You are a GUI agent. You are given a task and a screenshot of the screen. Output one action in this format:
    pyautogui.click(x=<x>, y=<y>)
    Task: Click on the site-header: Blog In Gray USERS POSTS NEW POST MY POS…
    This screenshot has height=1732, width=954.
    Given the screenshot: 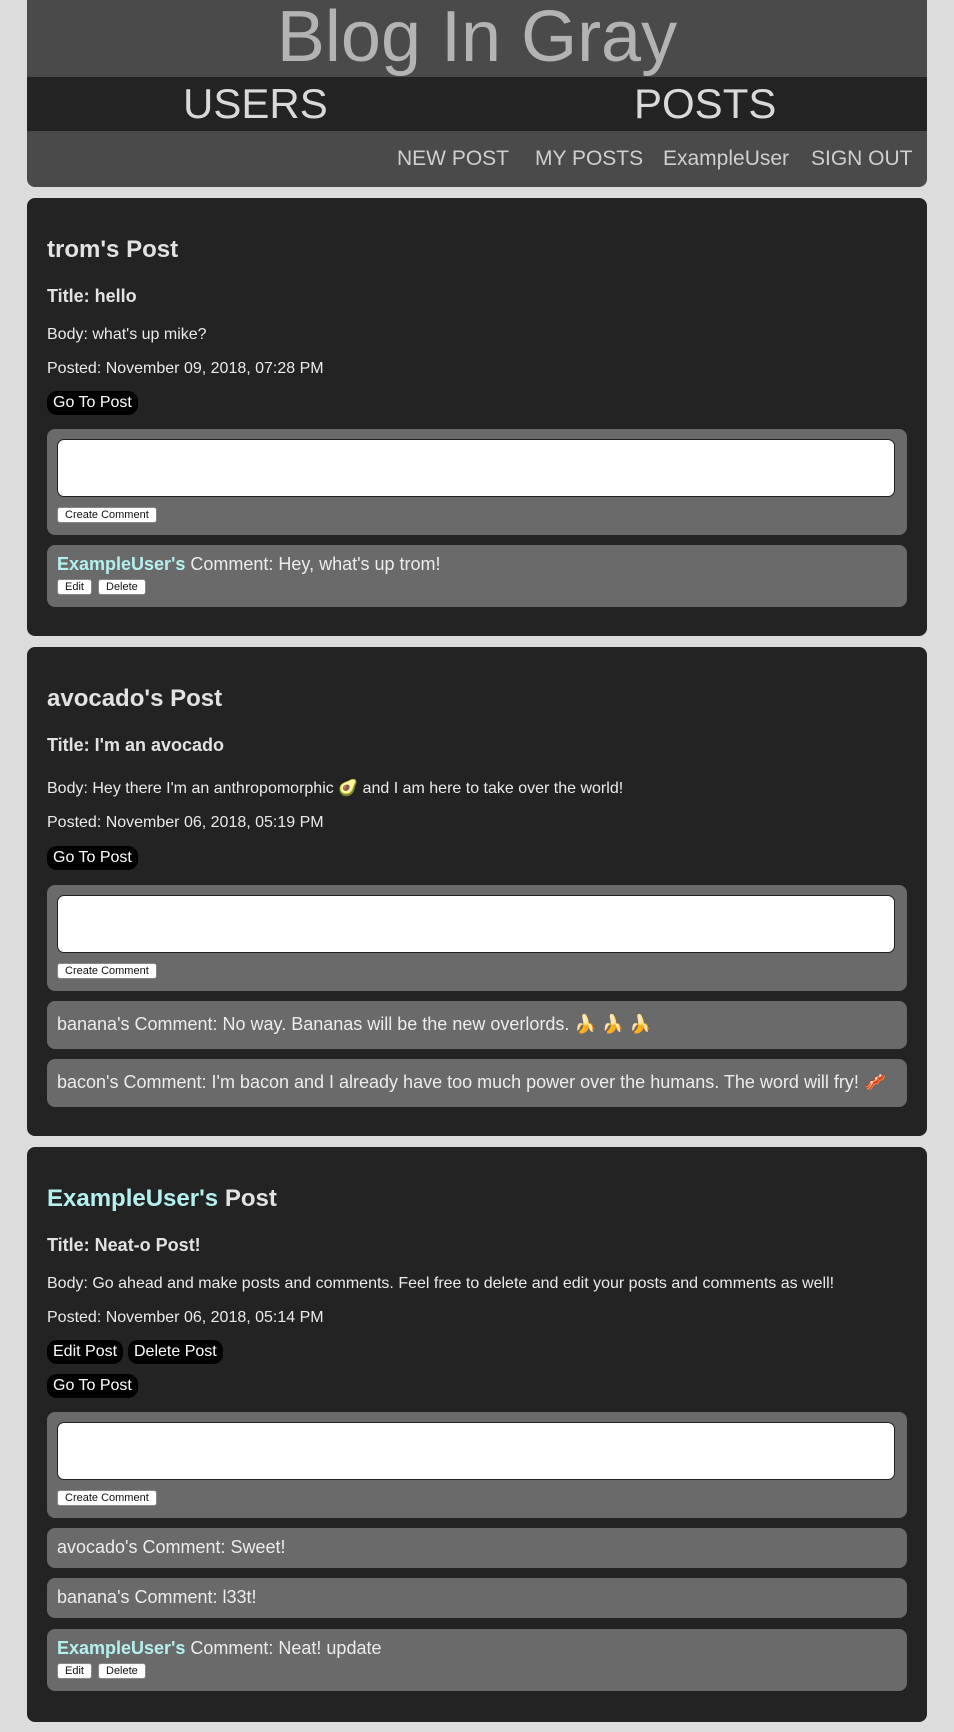 What is the action you would take?
    pyautogui.click(x=477, y=93)
    